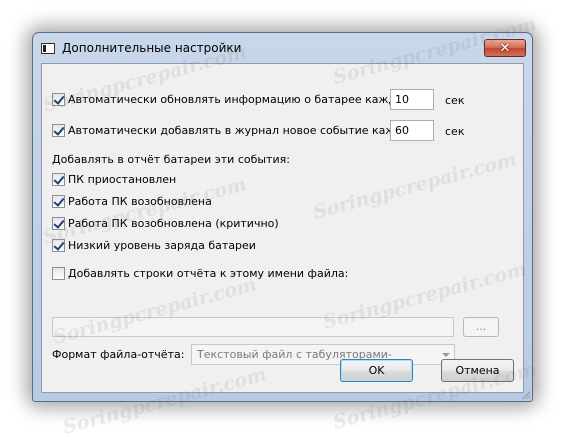 This screenshot has height=439, width=564. Describe the element at coordinates (58, 99) in the screenshot. I see `auto-update-checkbox` at that location.